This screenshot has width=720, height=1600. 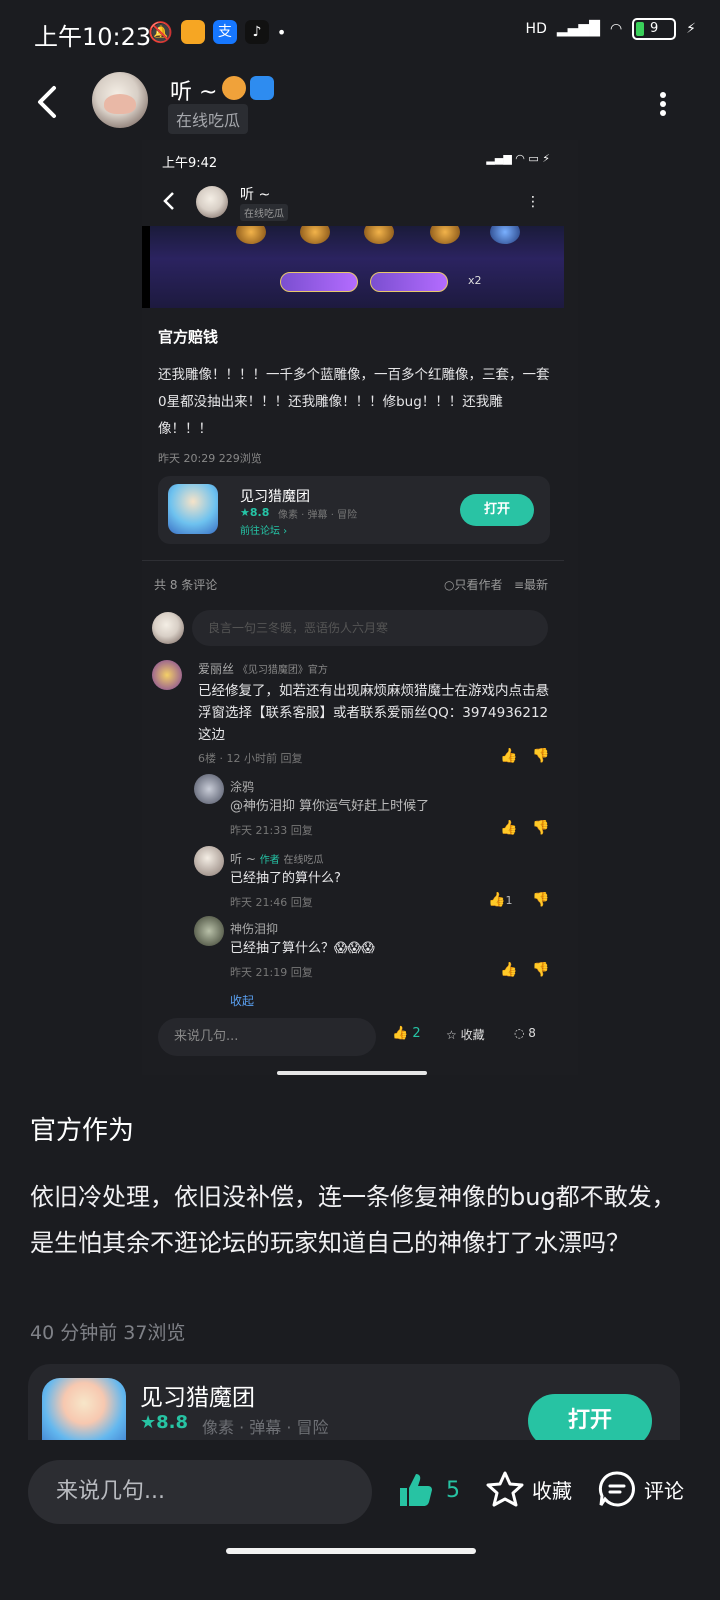 What do you see at coordinates (353, 267) in the screenshot?
I see `embedded-game-image: x2` at bounding box center [353, 267].